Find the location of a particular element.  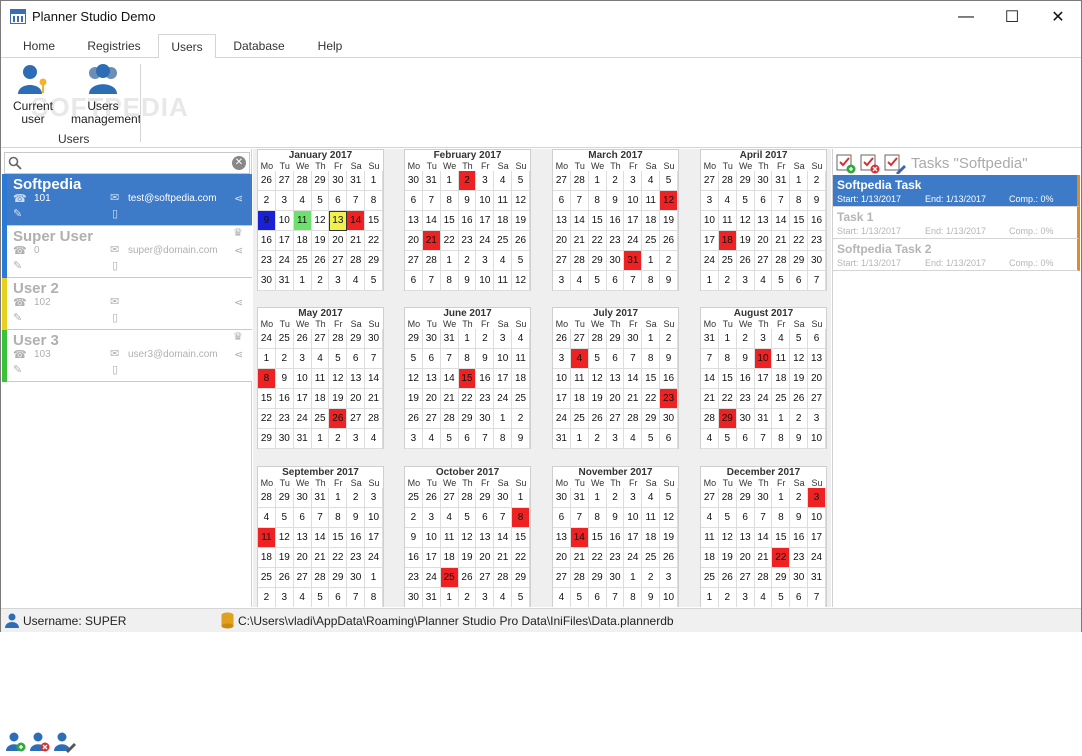

day-cell: 23 is located at coordinates (799, 558).